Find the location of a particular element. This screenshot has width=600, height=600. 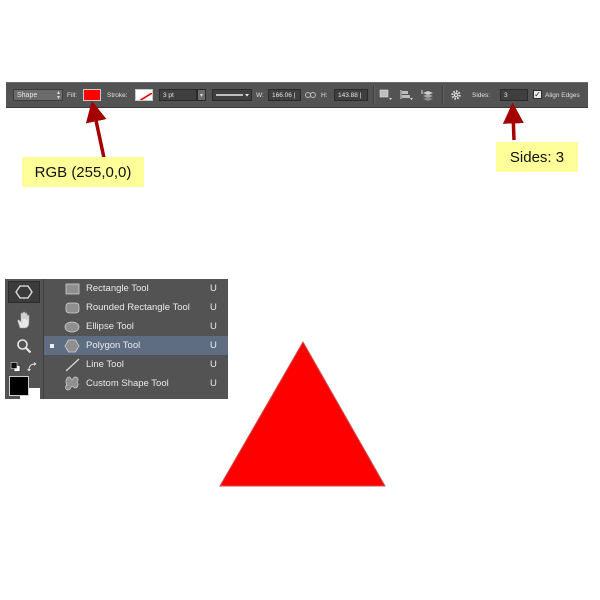

red-triangle-shape is located at coordinates (302, 413).